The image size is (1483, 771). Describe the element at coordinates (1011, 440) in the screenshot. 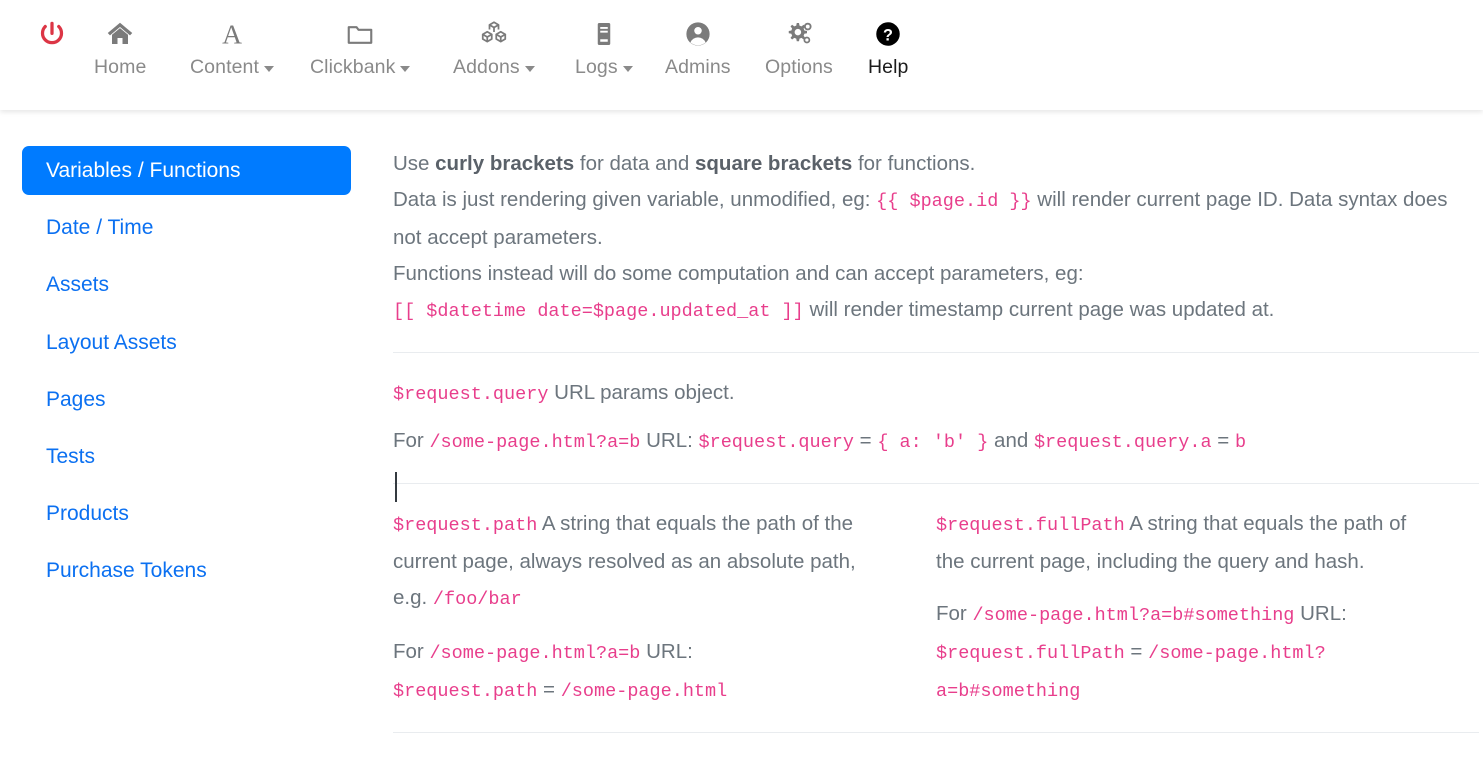

I see `query-ex-and: and` at that location.